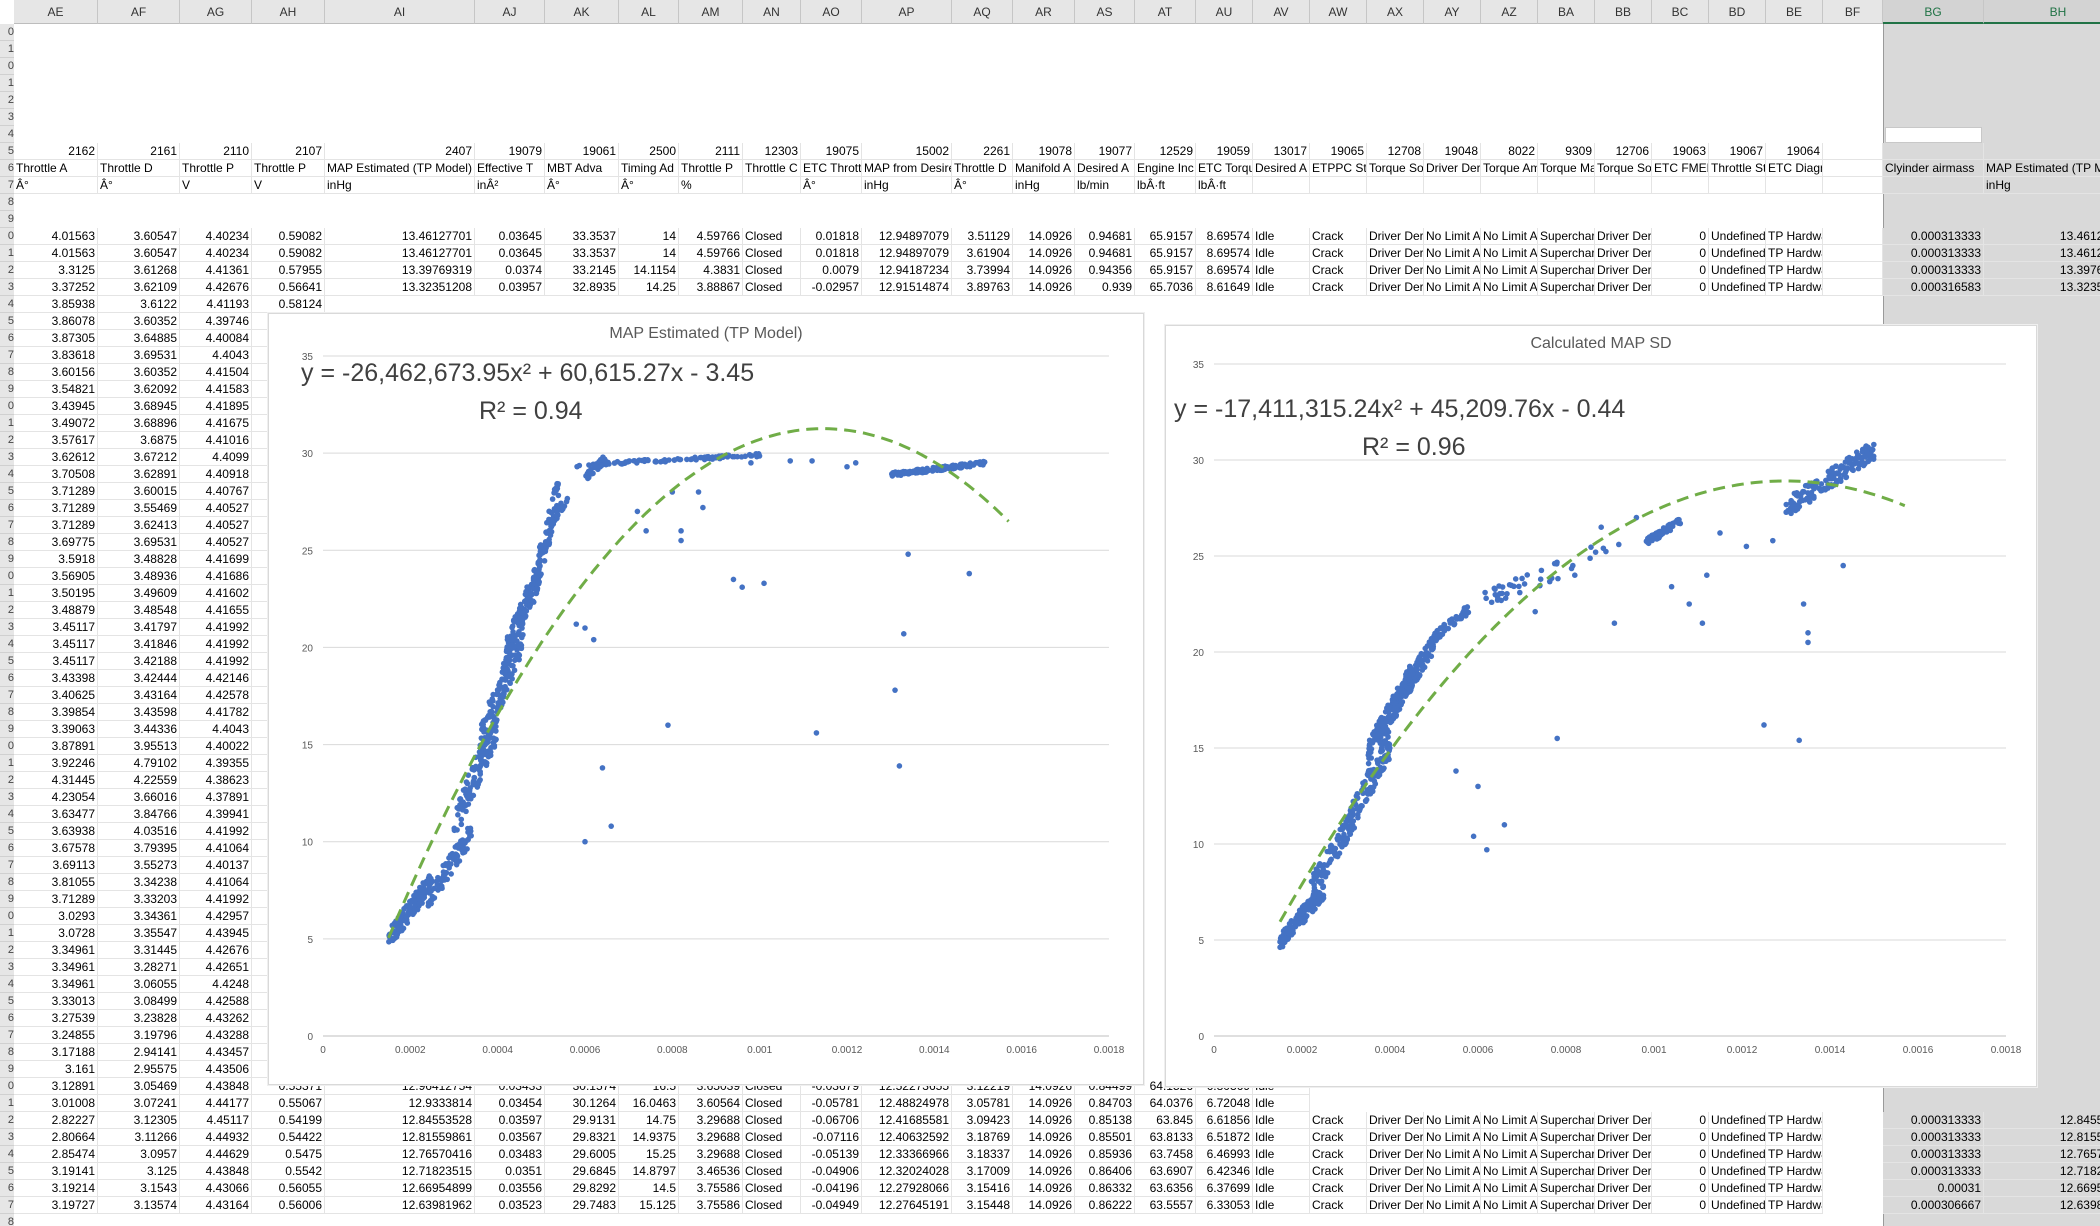 This screenshot has width=2100, height=1226. I want to click on cell-ae: 2.80664, so click(56, 1137).